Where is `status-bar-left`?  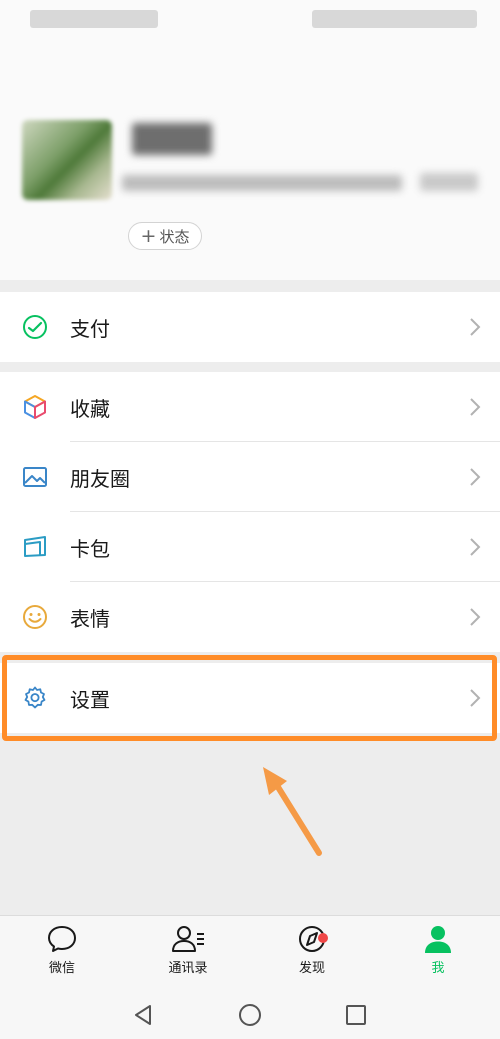 status-bar-left is located at coordinates (94, 19).